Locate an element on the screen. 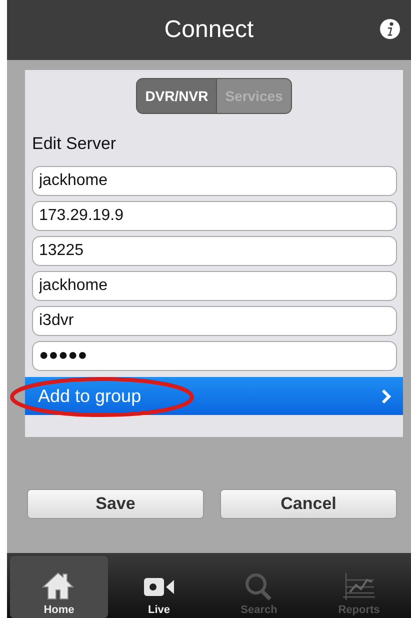 The height and width of the screenshot is (618, 411). action-button: Cancel is located at coordinates (308, 504).